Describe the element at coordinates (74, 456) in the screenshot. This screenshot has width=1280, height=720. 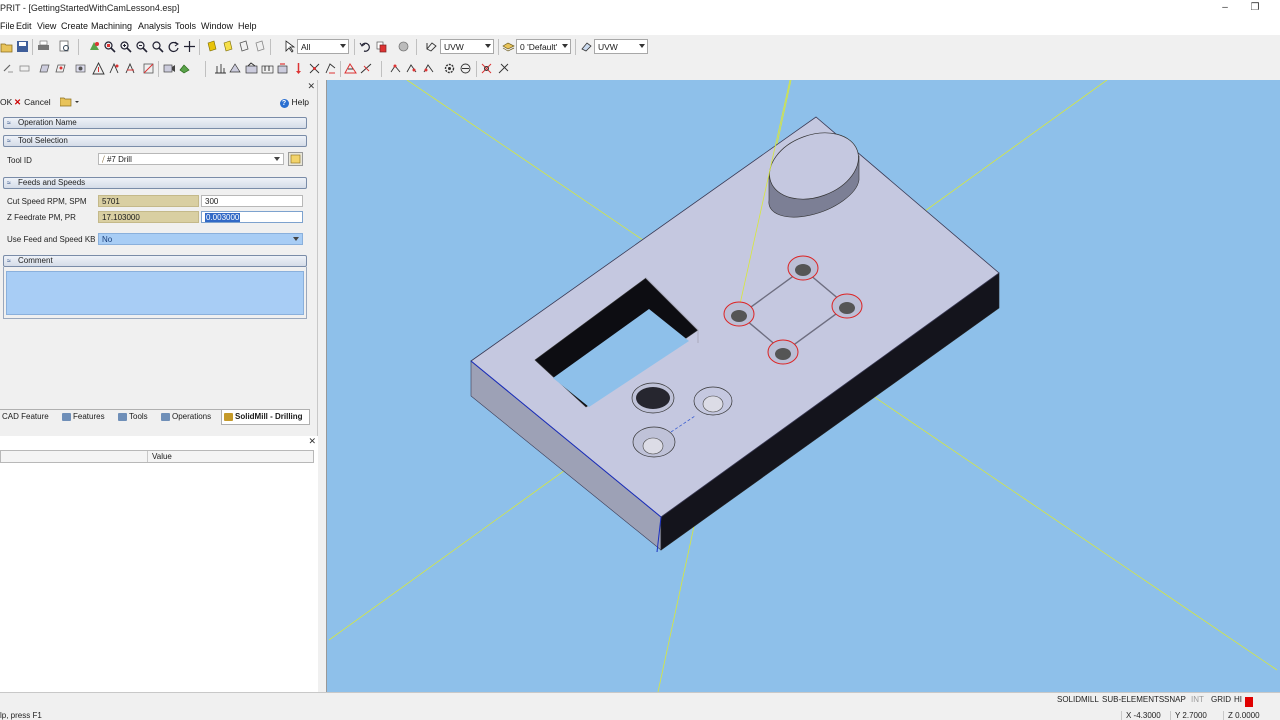
I see `property-name-column` at that location.